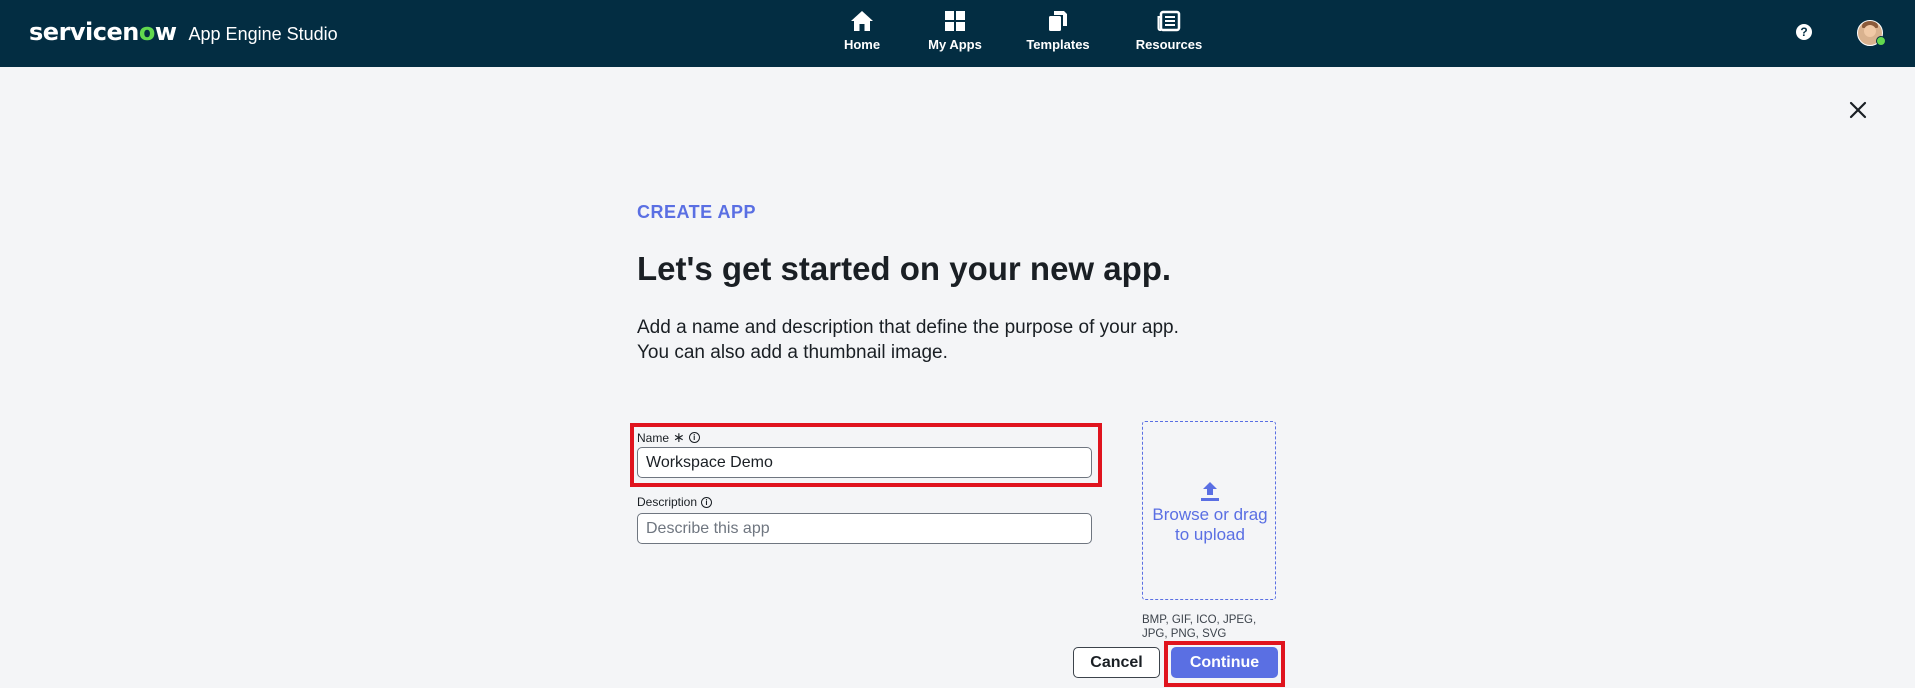 Image resolution: width=1915 pixels, height=688 pixels. Describe the element at coordinates (1184, 634) in the screenshot. I see `formats-line-2: JPG, PNG, SVG` at that location.